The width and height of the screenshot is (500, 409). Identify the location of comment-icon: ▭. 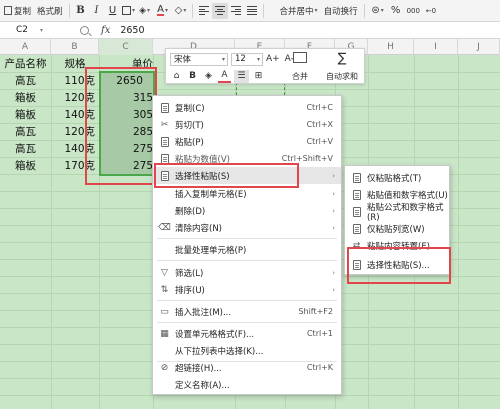
(164, 311).